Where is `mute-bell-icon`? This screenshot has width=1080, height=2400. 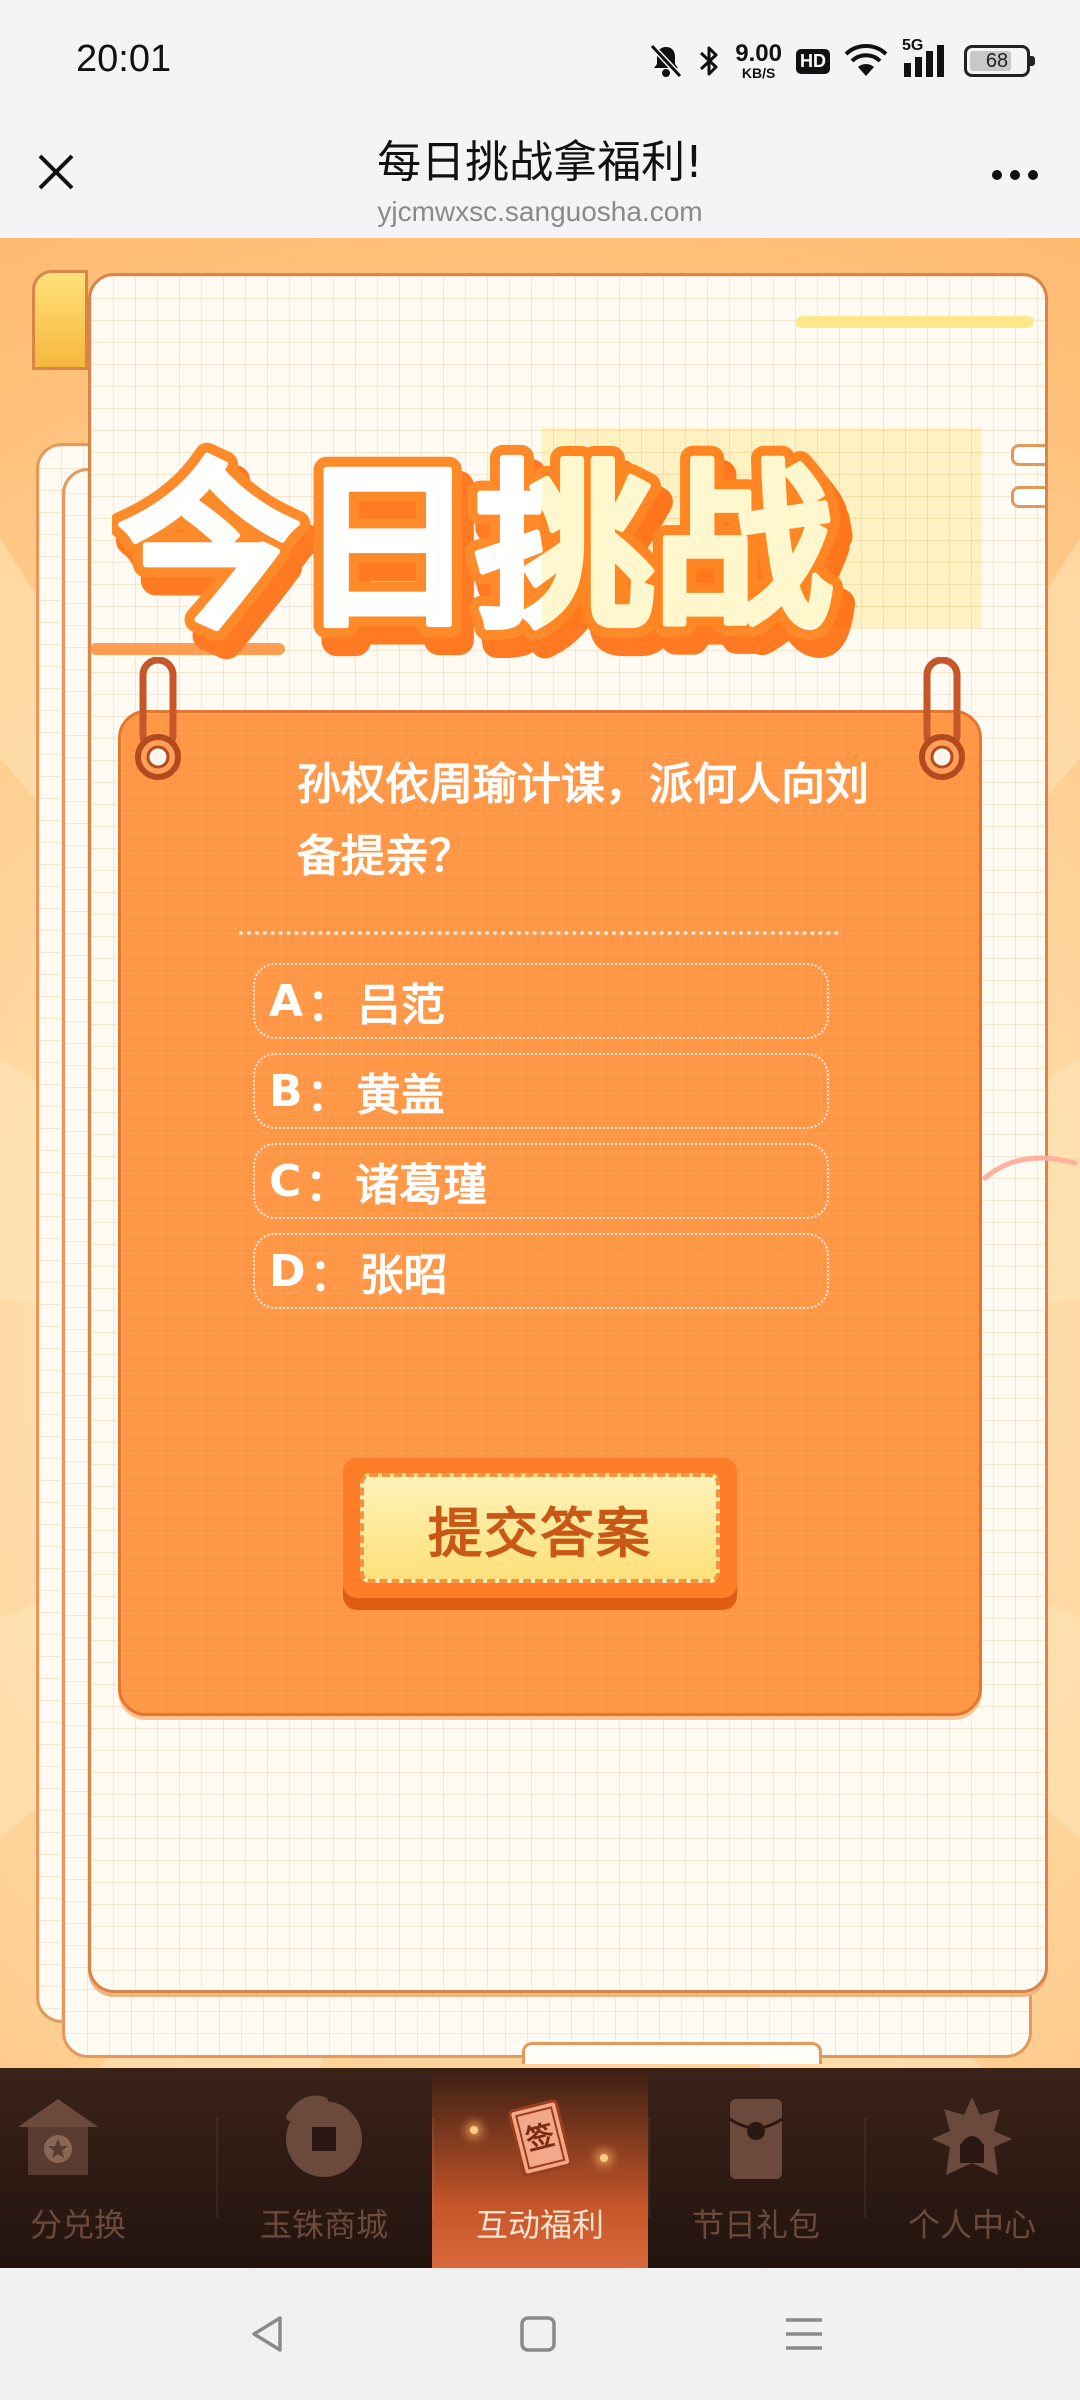
mute-bell-icon is located at coordinates (666, 61).